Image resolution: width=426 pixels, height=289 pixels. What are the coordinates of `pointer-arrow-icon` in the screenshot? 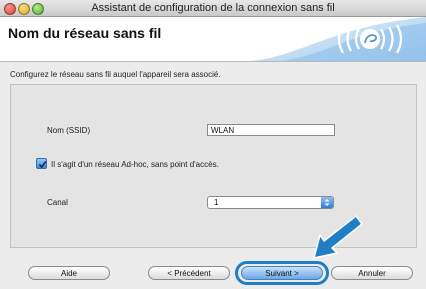 It's located at (338, 237).